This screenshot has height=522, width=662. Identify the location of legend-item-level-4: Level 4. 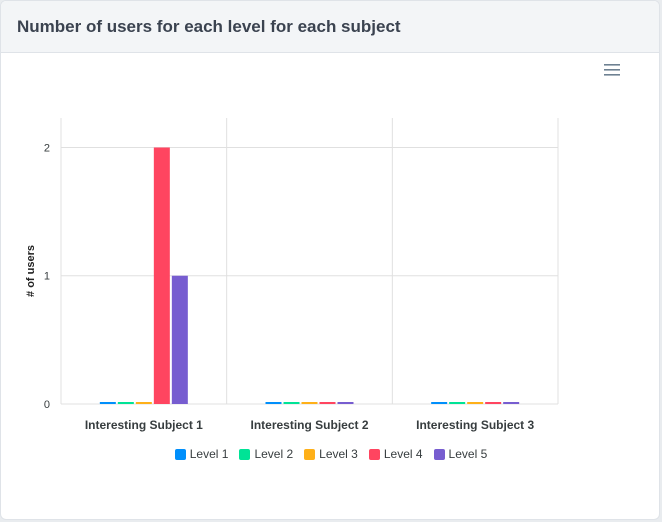
(395, 454).